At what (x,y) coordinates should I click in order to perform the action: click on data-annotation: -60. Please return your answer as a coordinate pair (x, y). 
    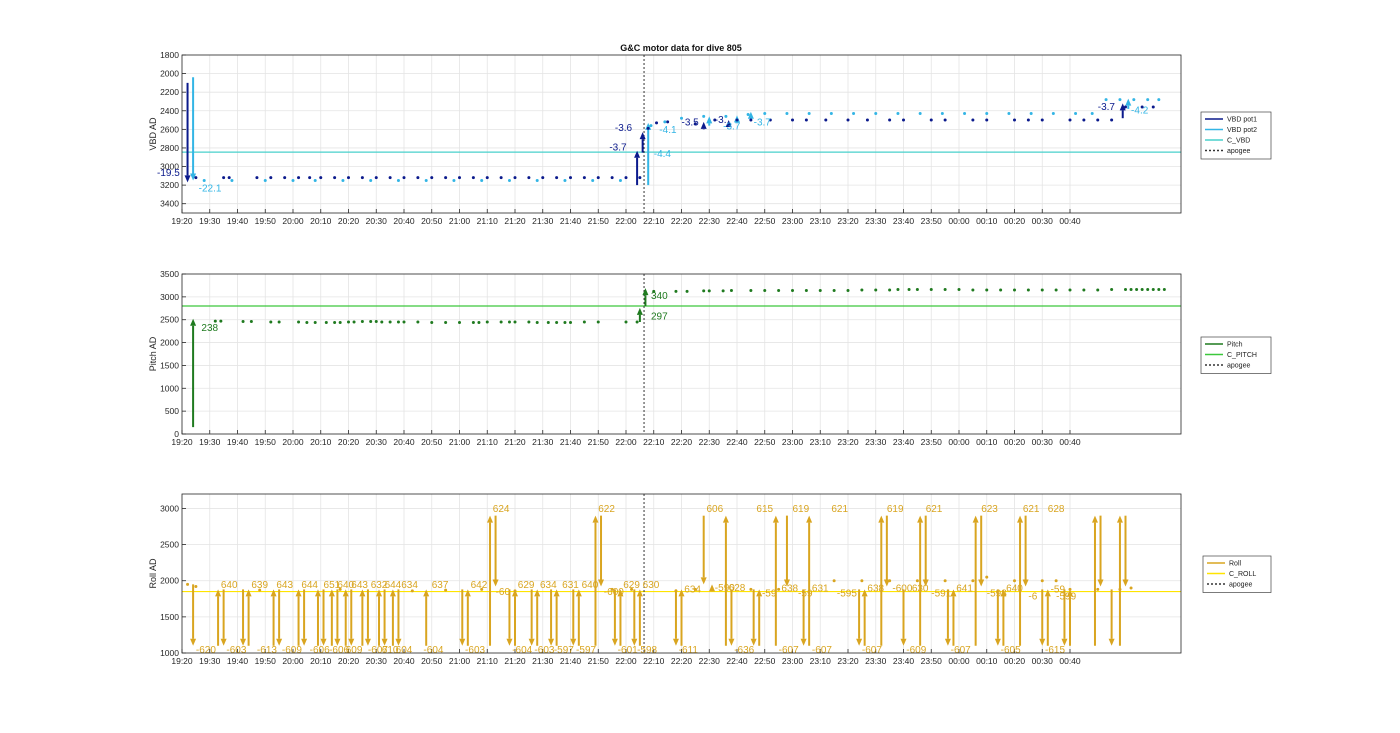
    Looking at the image, I should click on (503, 592).